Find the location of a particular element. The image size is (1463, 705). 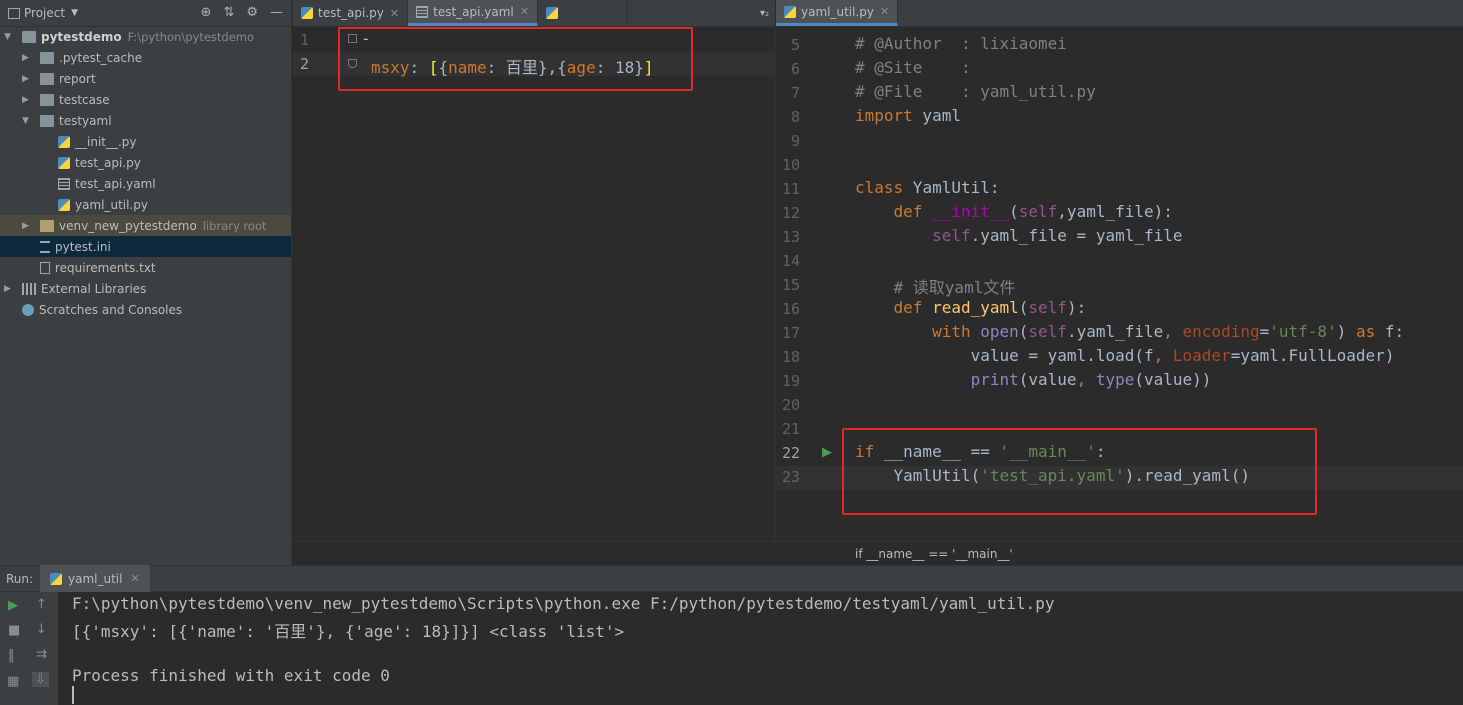

tree-item-venv: ▶ venv_new_pytestdemo library root is located at coordinates (145, 225).